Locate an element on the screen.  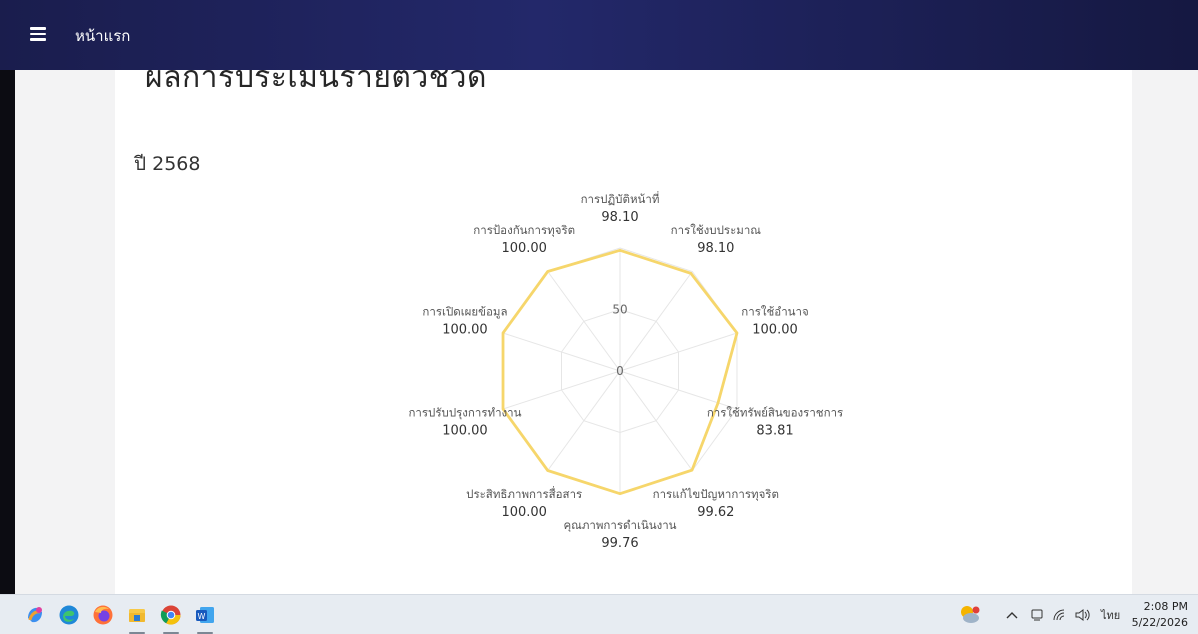
radar-value-label-7: 100.00 is located at coordinates (465, 430).